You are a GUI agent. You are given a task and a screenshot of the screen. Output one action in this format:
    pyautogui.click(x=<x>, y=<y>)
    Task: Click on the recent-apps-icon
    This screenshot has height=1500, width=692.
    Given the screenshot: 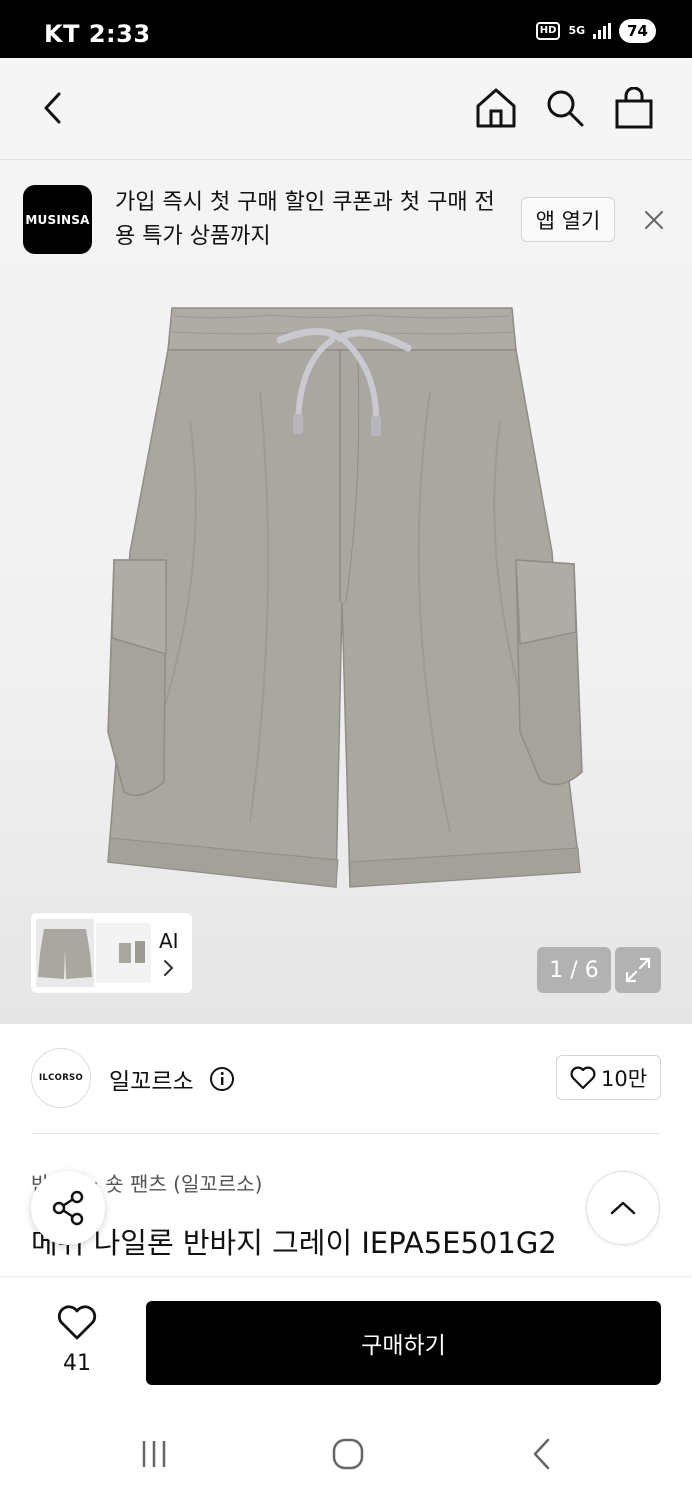 What is the action you would take?
    pyautogui.click(x=154, y=1454)
    